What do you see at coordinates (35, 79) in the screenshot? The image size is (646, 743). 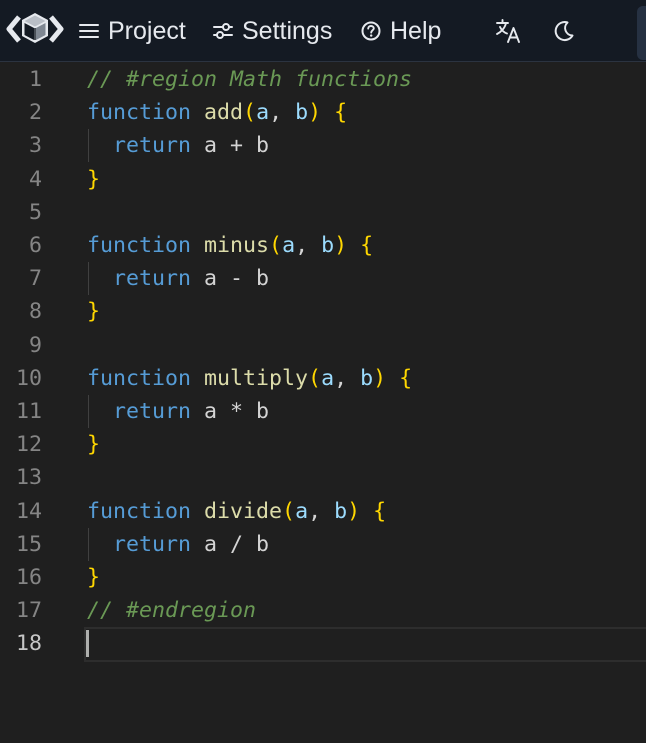 I see `line-number: 1` at bounding box center [35, 79].